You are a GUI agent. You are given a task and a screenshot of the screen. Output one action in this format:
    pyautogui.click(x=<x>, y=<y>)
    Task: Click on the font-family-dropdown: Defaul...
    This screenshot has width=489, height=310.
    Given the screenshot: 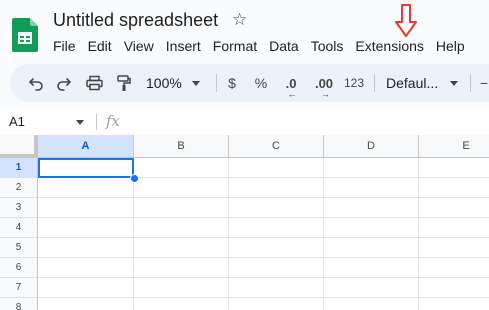 What is the action you would take?
    pyautogui.click(x=423, y=83)
    